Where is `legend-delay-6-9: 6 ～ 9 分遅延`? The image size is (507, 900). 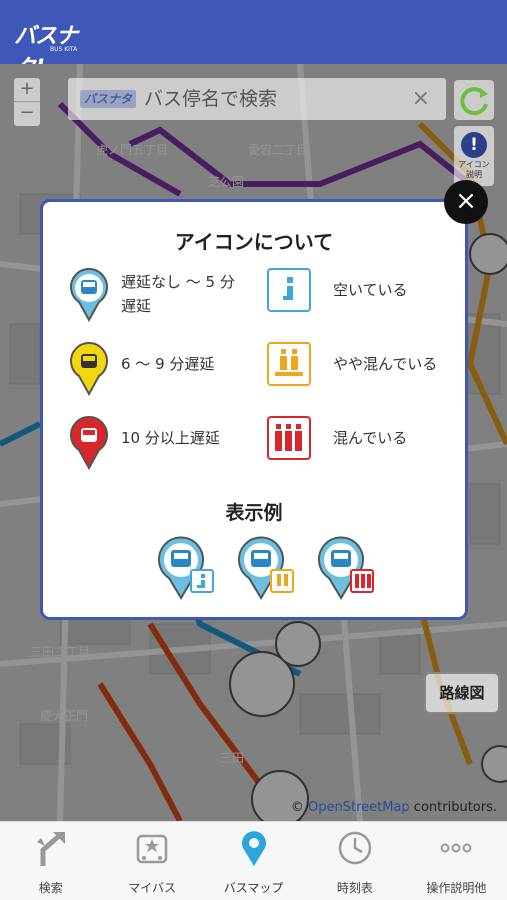
legend-delay-6-9: 6 ～ 9 分遅延 is located at coordinates (169, 369).